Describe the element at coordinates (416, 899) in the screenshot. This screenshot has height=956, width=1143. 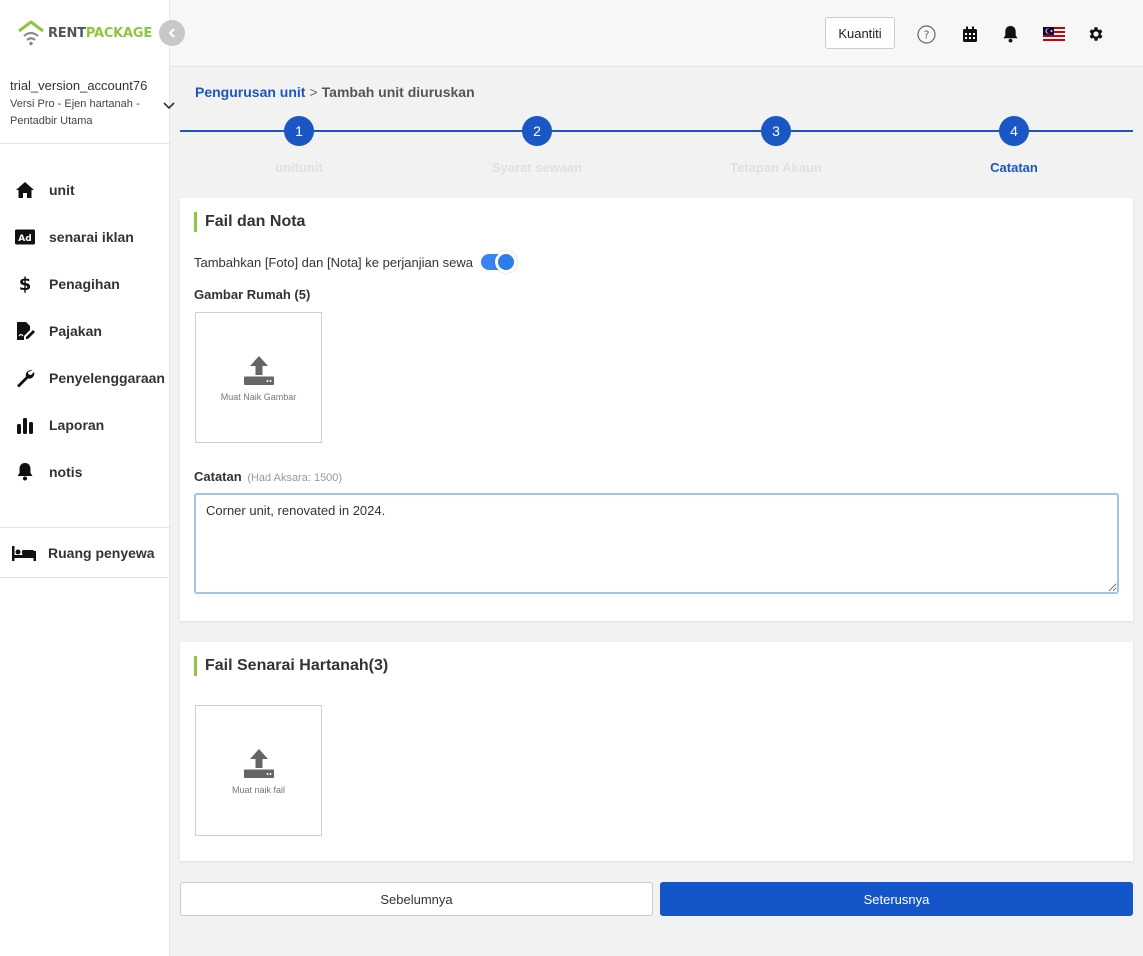
I see `previous-button: Sebelumnya` at that location.